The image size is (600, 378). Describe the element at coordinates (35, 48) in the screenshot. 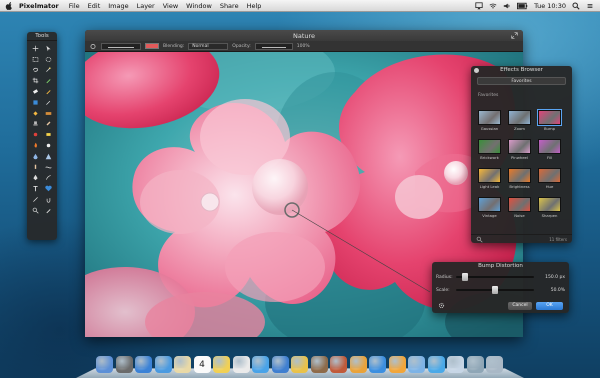

I see `move-tool` at that location.